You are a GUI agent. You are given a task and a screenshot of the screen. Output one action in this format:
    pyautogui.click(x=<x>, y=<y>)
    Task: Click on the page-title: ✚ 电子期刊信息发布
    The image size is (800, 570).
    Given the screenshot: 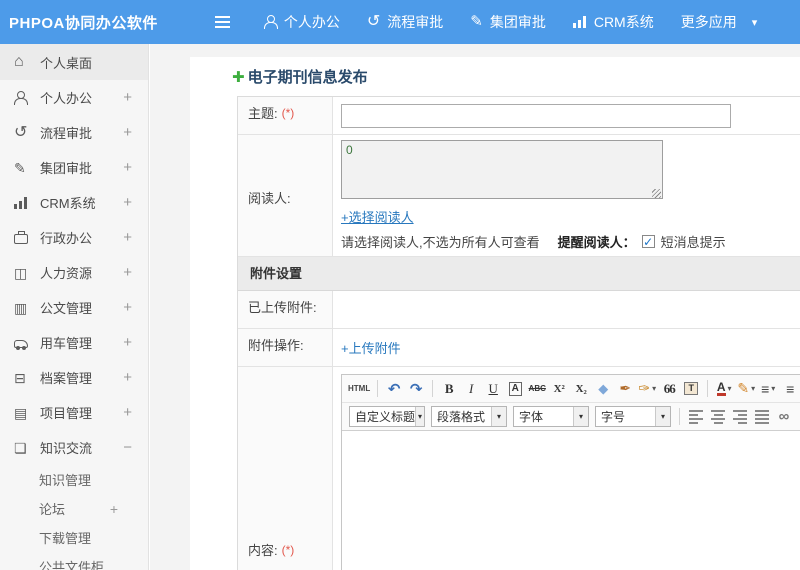 What is the action you would take?
    pyautogui.click(x=300, y=77)
    